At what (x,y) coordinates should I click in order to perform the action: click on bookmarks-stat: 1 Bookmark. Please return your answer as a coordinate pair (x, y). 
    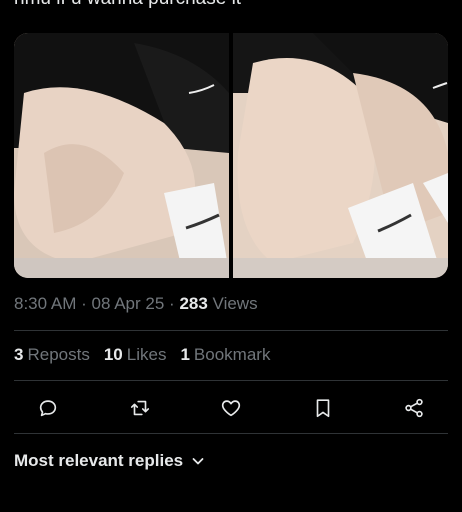
    Looking at the image, I should click on (225, 355).